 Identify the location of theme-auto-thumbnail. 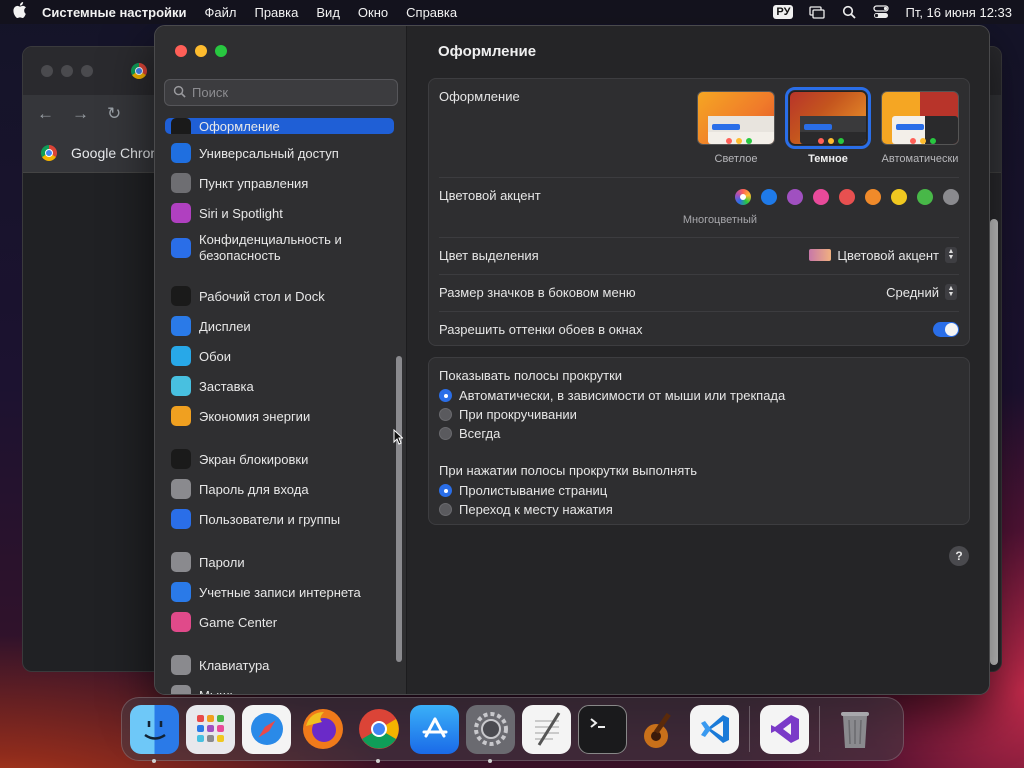
(920, 118).